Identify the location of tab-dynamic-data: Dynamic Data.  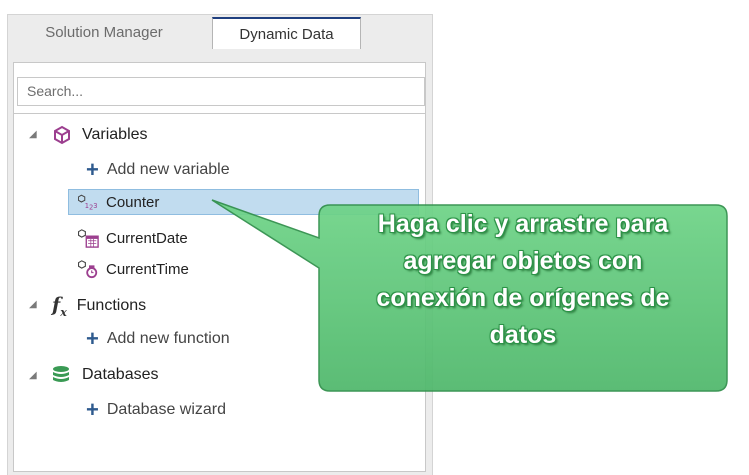
(286, 33).